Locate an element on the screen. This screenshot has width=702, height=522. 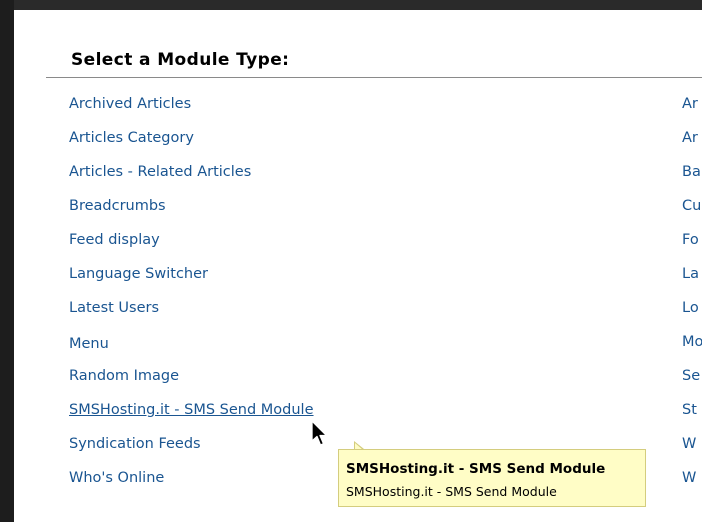
module-link-articles-category: Articles Category is located at coordinates (191, 146).